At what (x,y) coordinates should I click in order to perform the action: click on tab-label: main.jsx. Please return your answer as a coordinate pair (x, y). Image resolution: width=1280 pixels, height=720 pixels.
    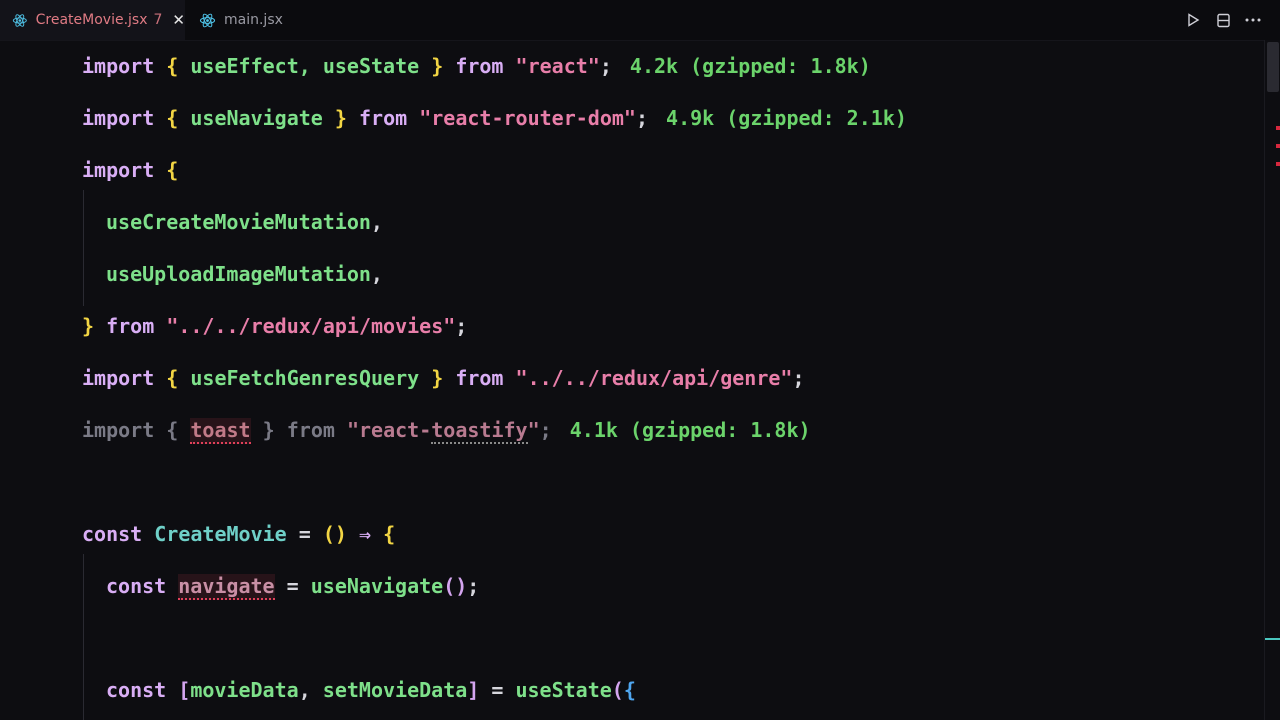
    Looking at the image, I should click on (253, 20).